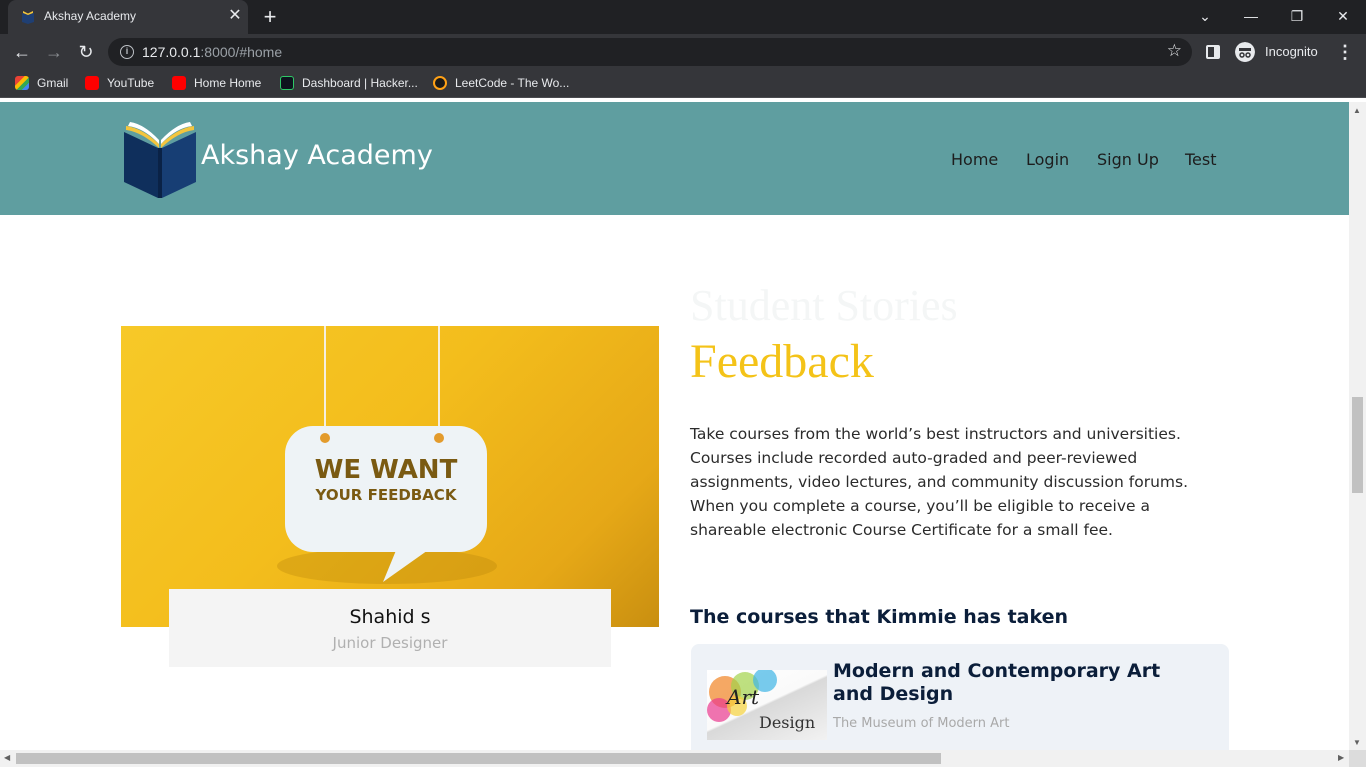 This screenshot has height=768, width=1366. Describe the element at coordinates (674, 158) in the screenshot. I see `site-header: Akshay Academy Home Login Sign Up Test` at that location.